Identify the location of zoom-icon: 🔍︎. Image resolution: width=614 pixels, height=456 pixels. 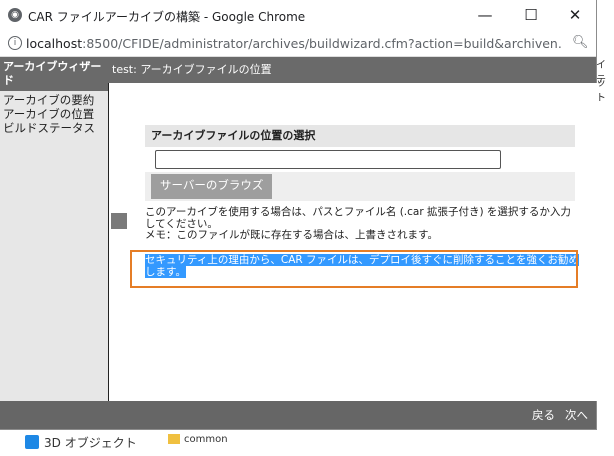
(580, 42).